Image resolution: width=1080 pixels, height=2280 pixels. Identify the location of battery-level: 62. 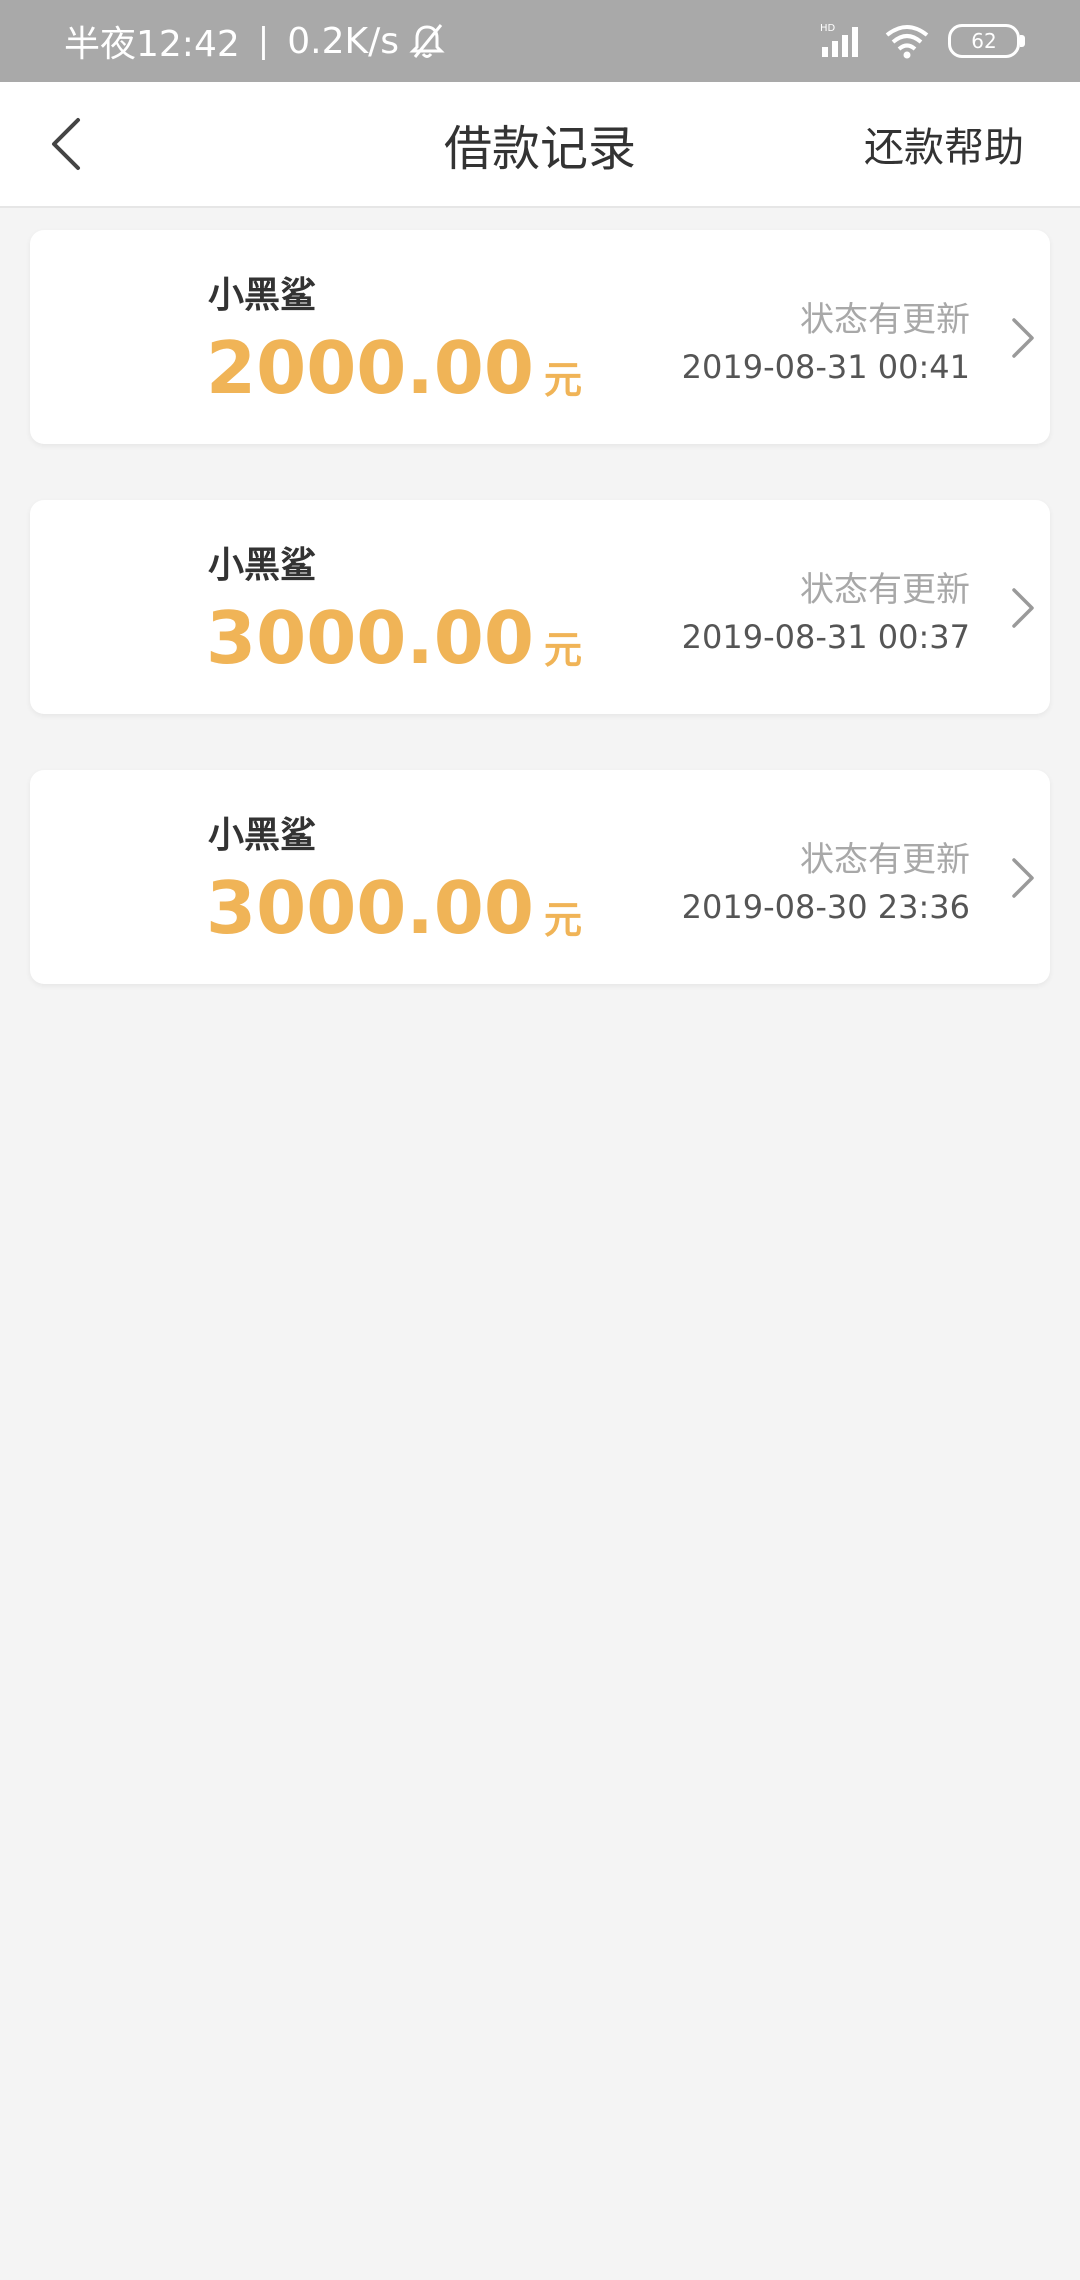
(984, 41).